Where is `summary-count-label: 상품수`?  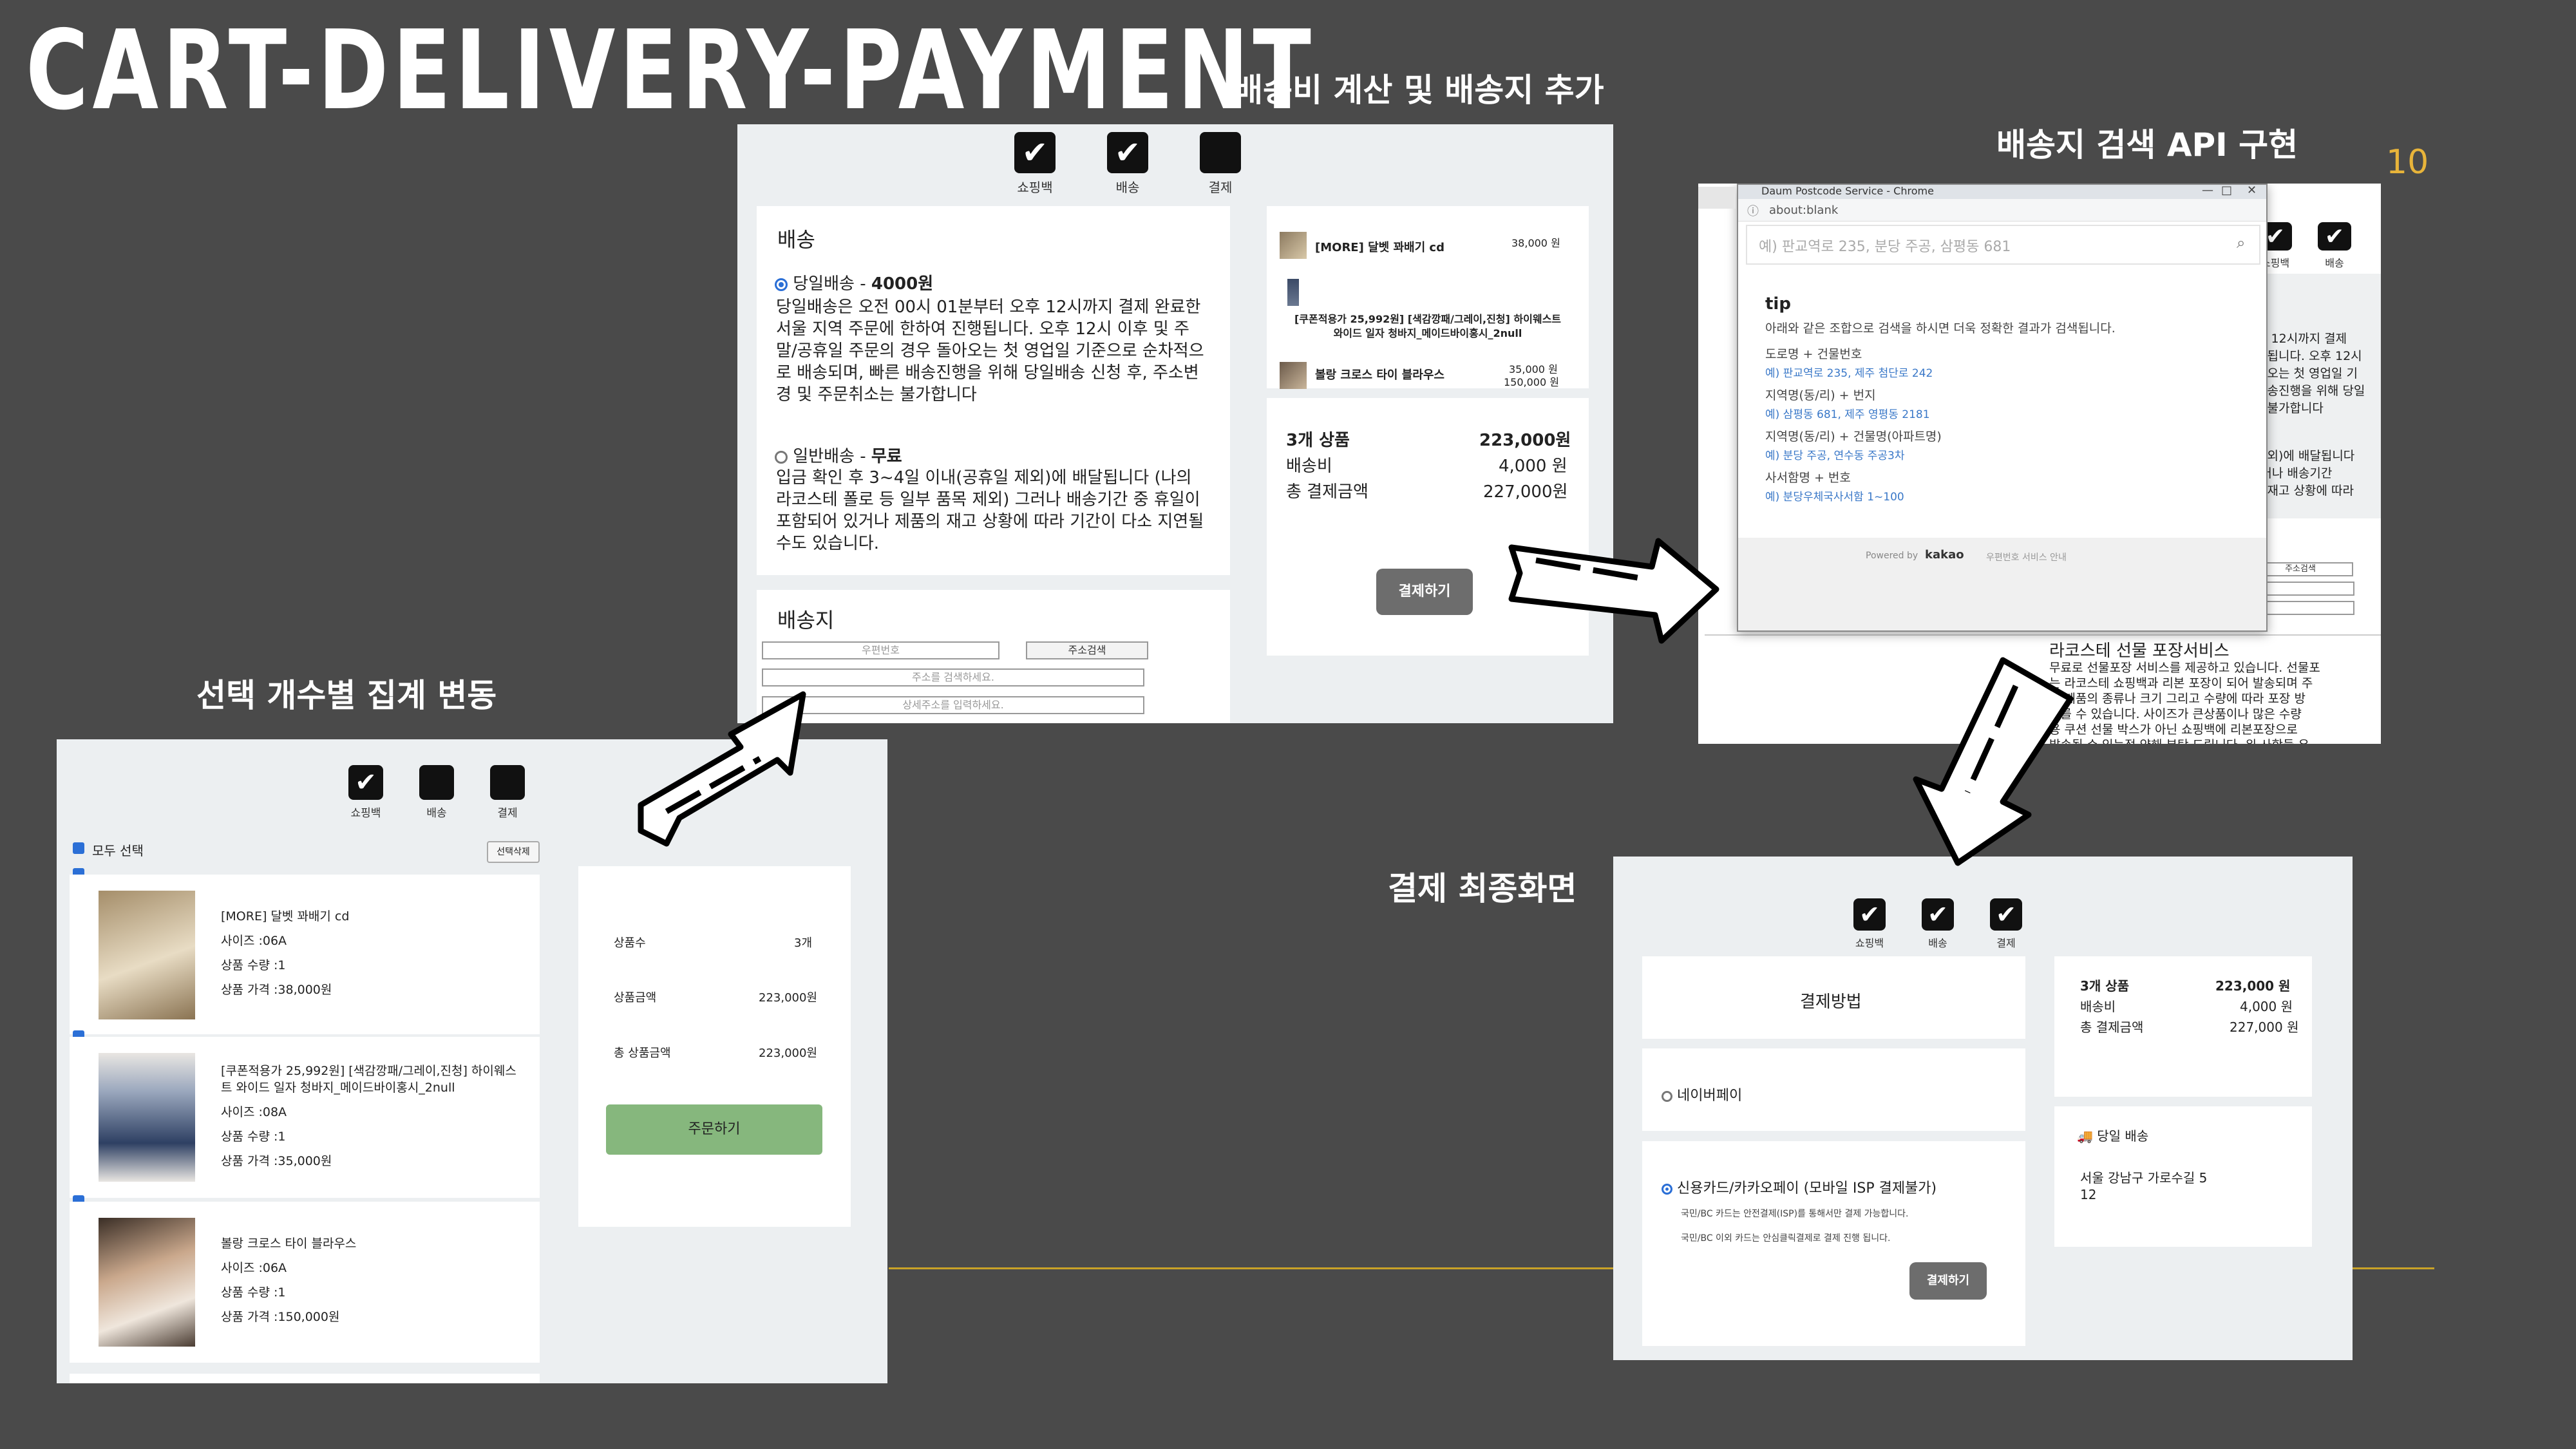 summary-count-label: 상품수 is located at coordinates (630, 943).